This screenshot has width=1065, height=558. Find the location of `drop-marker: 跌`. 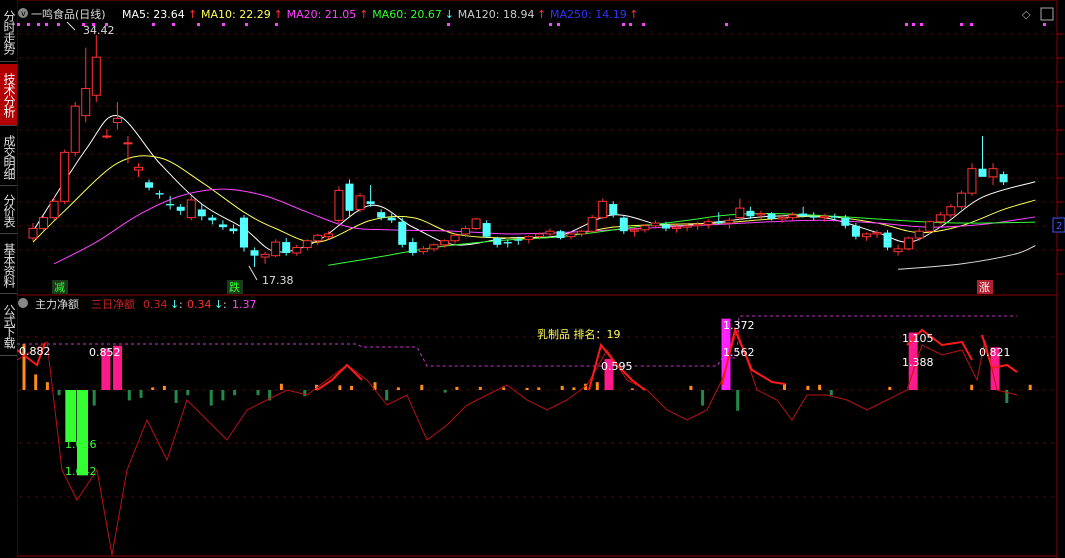

drop-marker: 跌 is located at coordinates (234, 287).